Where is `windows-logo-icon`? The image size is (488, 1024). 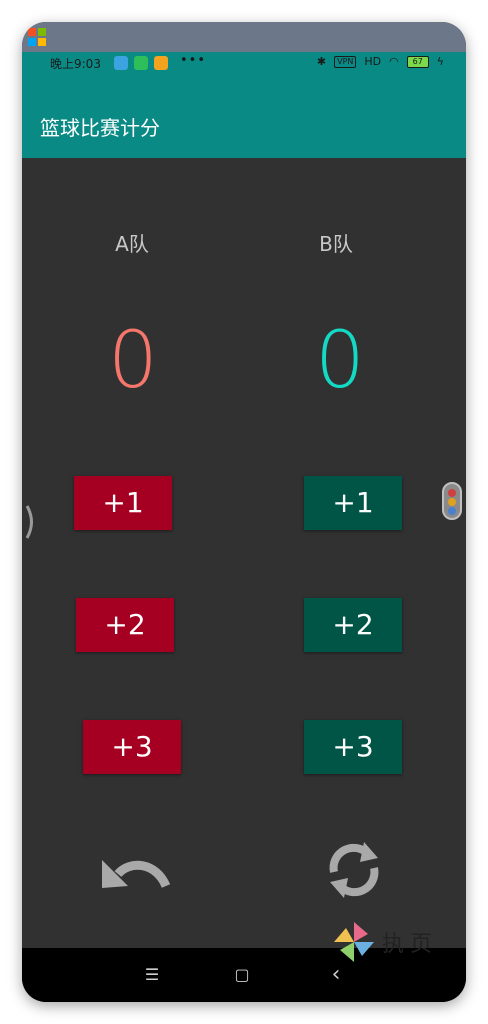 windows-logo-icon is located at coordinates (37, 37).